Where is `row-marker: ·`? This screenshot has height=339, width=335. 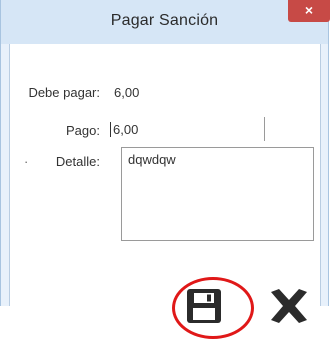
row-marker: · is located at coordinates (26, 161).